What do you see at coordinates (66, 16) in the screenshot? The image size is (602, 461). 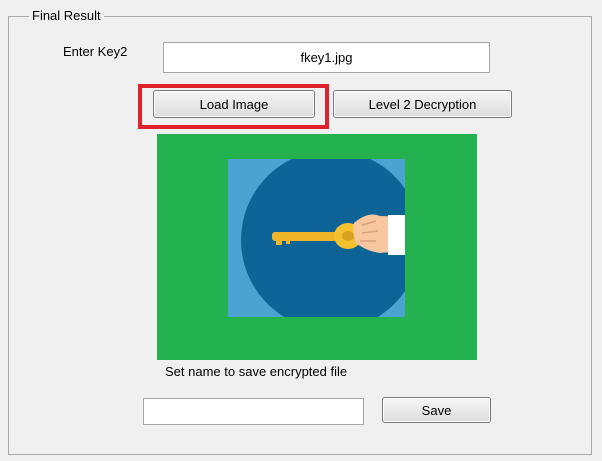 I see `panel-title: Final Result` at bounding box center [66, 16].